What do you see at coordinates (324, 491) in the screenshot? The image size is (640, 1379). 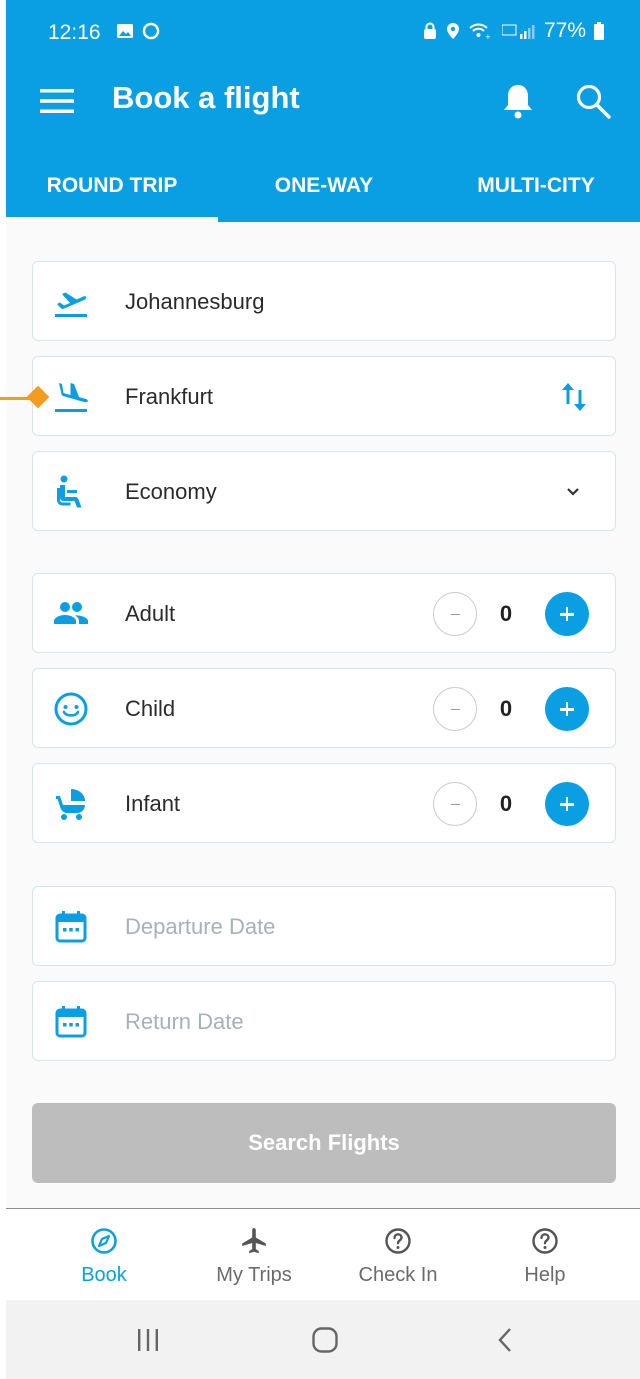 I see `cabin-class-select: Economy` at bounding box center [324, 491].